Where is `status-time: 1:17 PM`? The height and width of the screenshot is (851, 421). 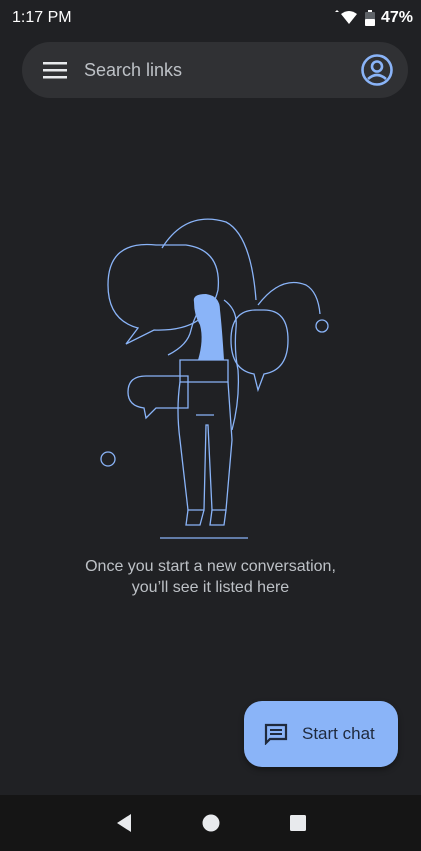
status-time: 1:17 PM is located at coordinates (42, 17).